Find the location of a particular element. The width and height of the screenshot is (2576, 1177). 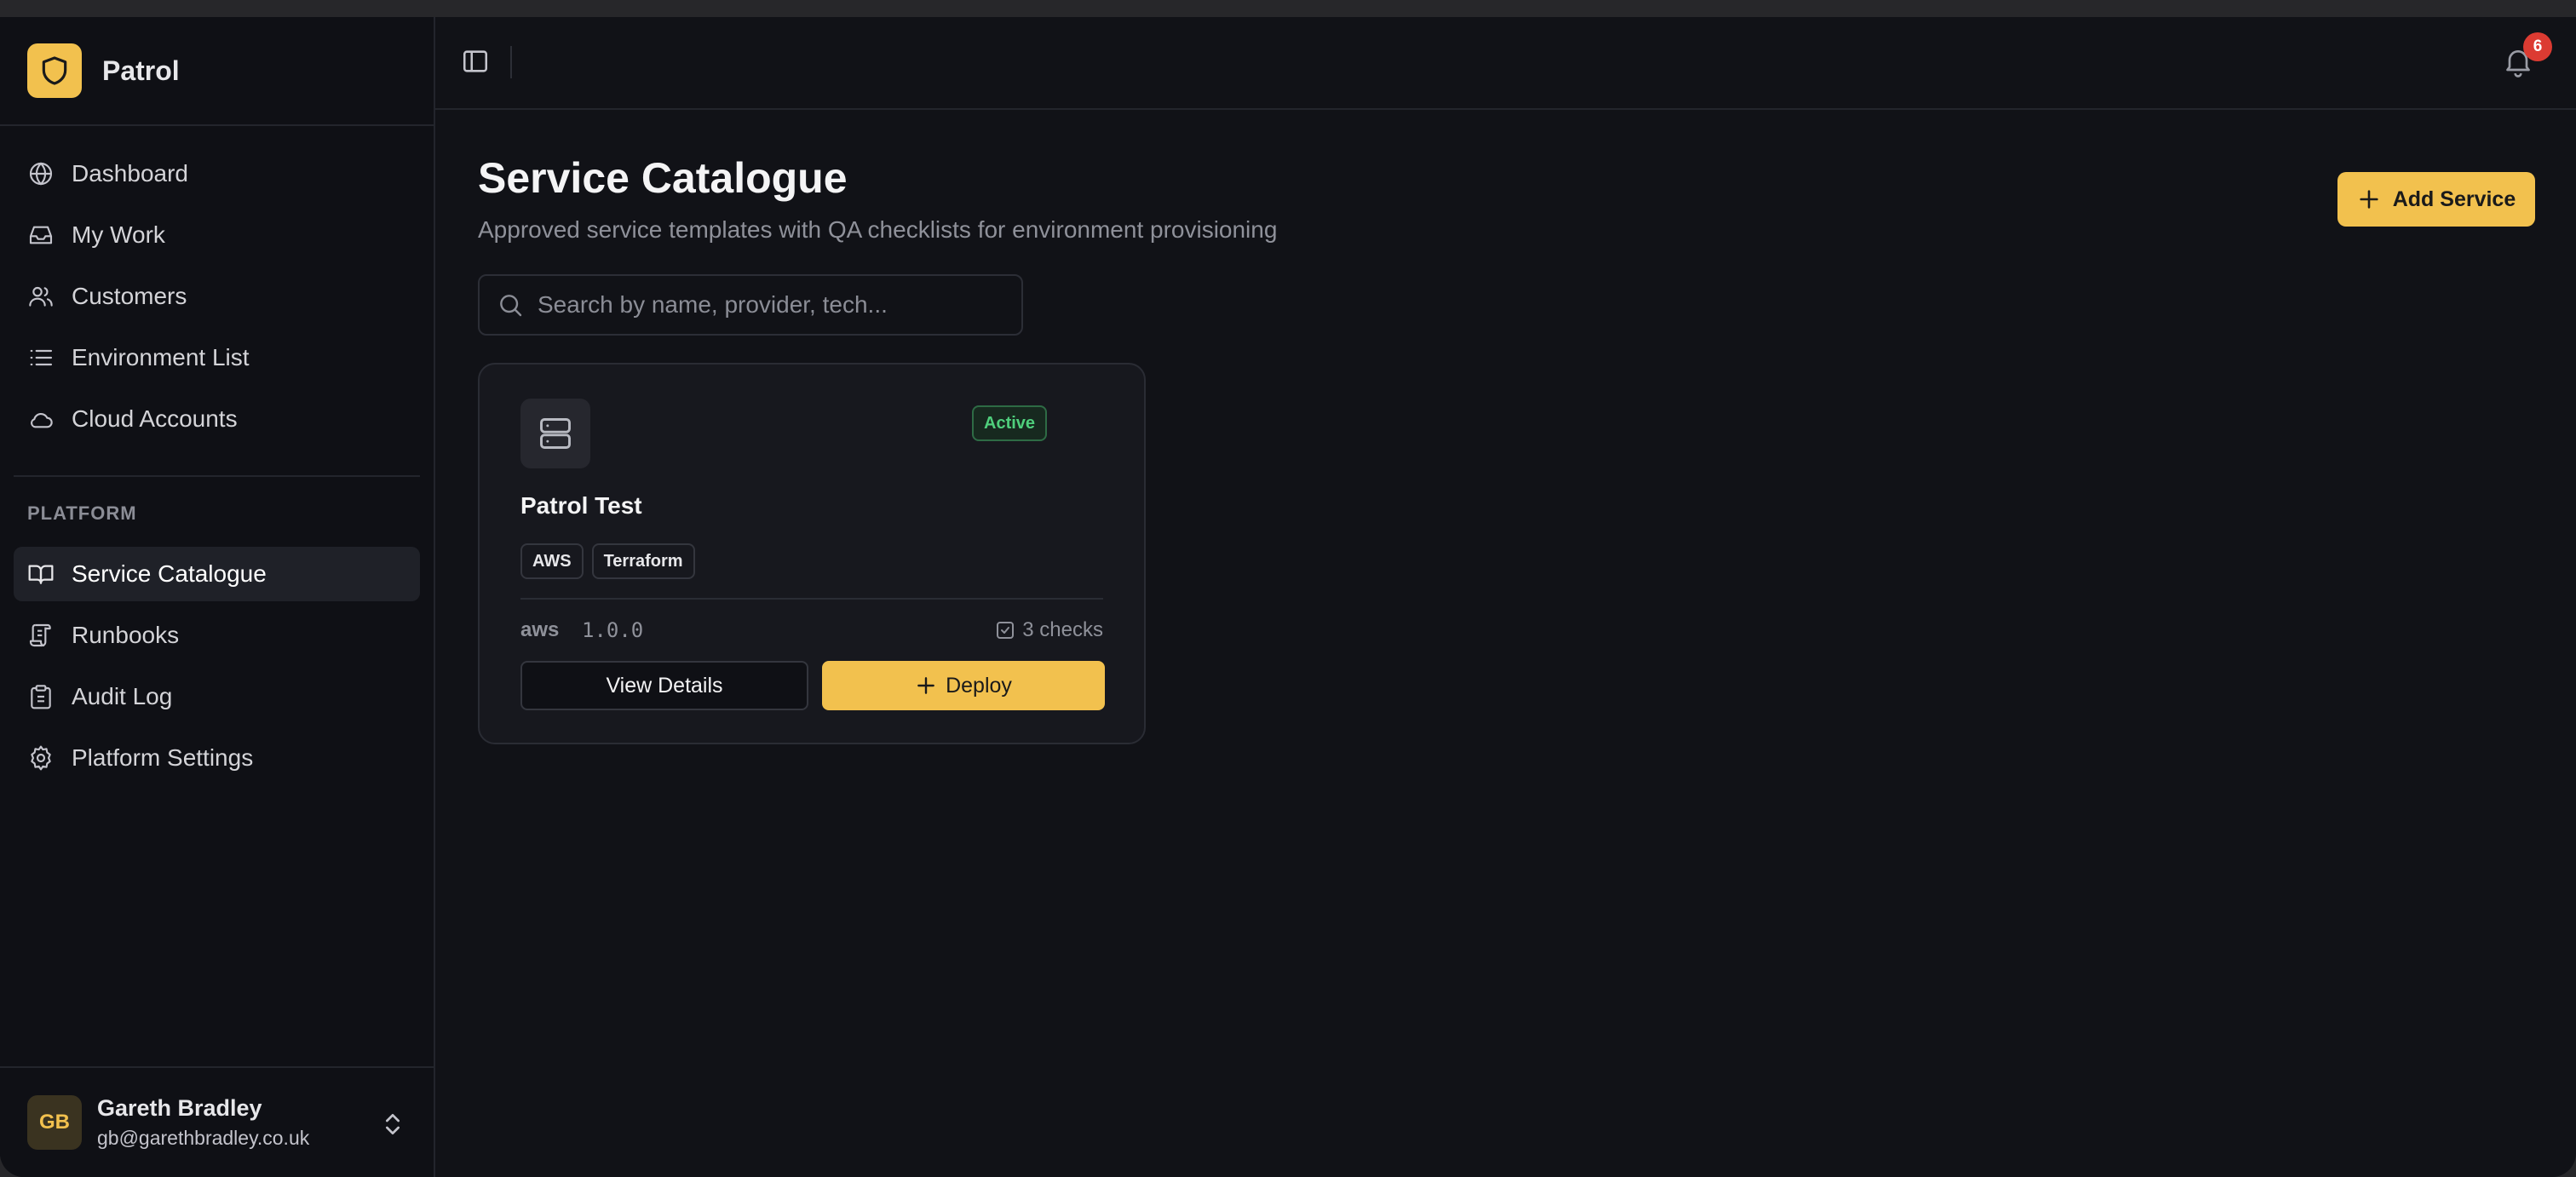

service-name: Patrol Test is located at coordinates (581, 505).